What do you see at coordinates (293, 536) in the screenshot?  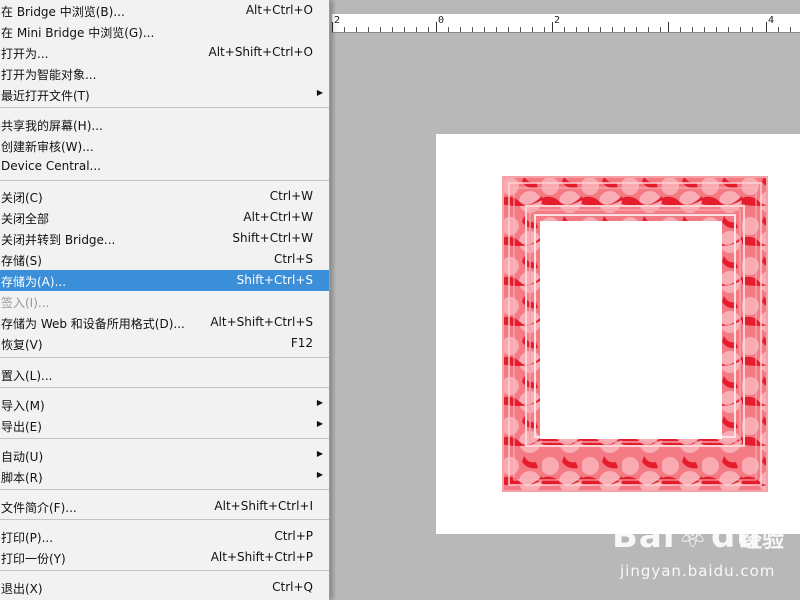 I see `menu-item-shortcut: Ctrl+P` at bounding box center [293, 536].